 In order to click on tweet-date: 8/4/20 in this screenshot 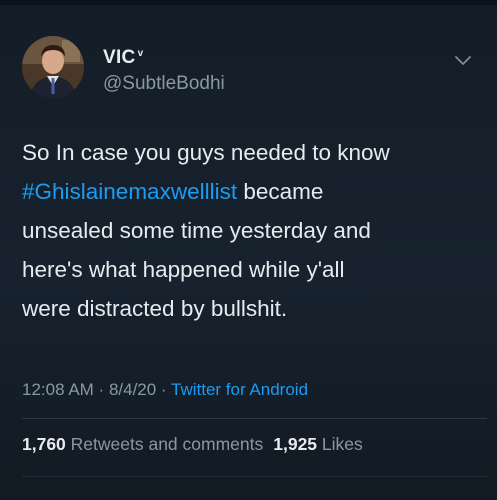, I will do `click(132, 389)`.